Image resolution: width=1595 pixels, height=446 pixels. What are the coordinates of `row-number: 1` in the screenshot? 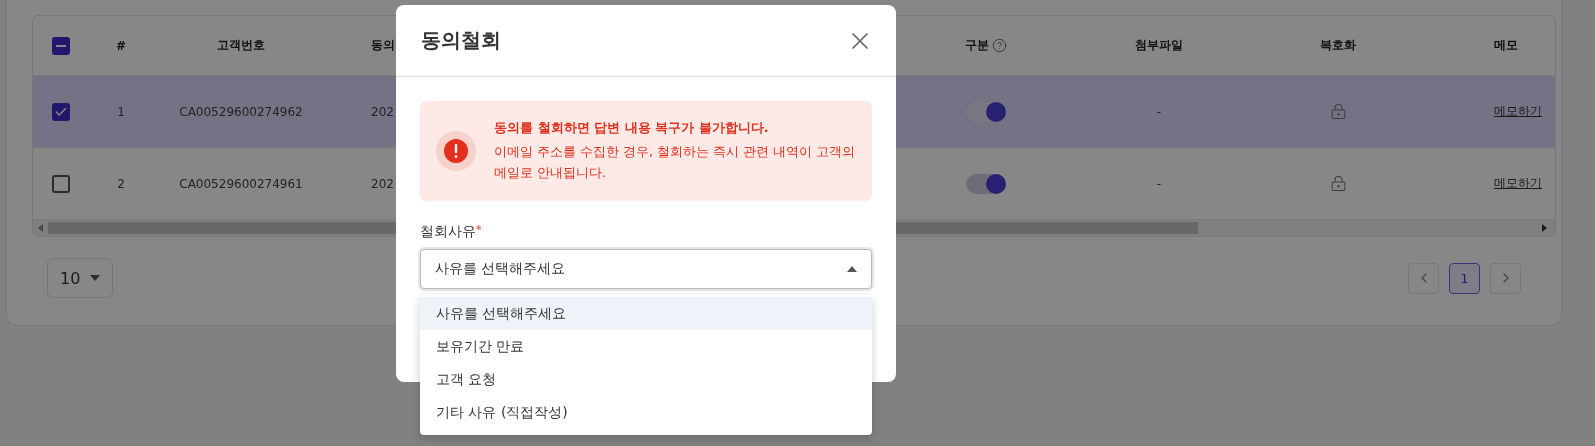 It's located at (121, 111).